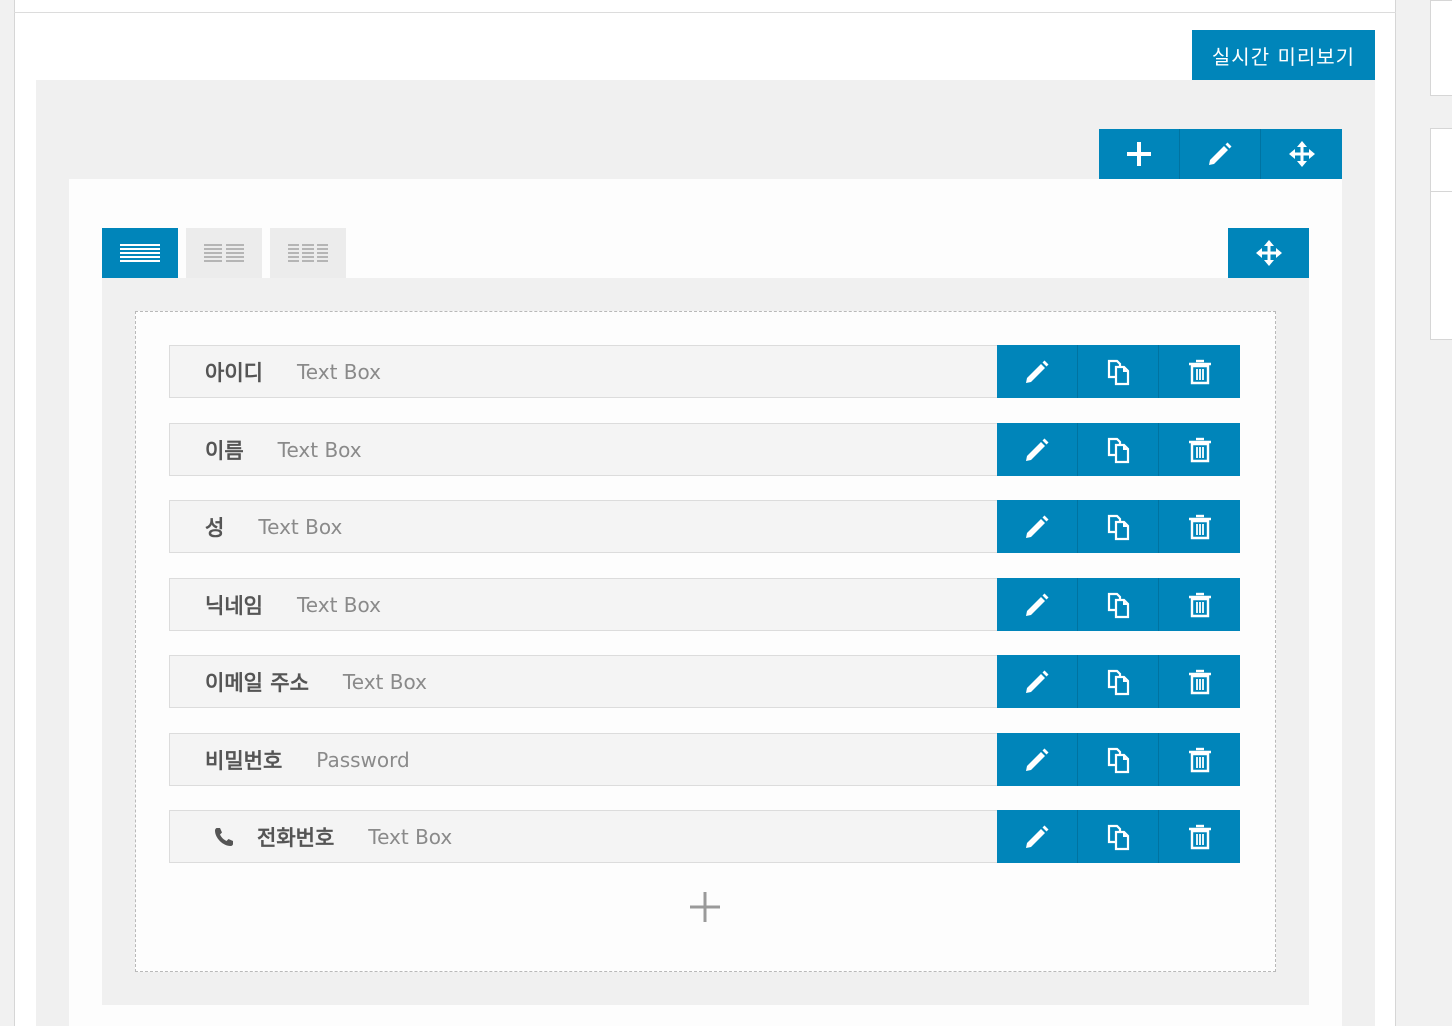 The height and width of the screenshot is (1026, 1452). What do you see at coordinates (704, 759) in the screenshot?
I see `form-field: 비밀번호 Password` at bounding box center [704, 759].